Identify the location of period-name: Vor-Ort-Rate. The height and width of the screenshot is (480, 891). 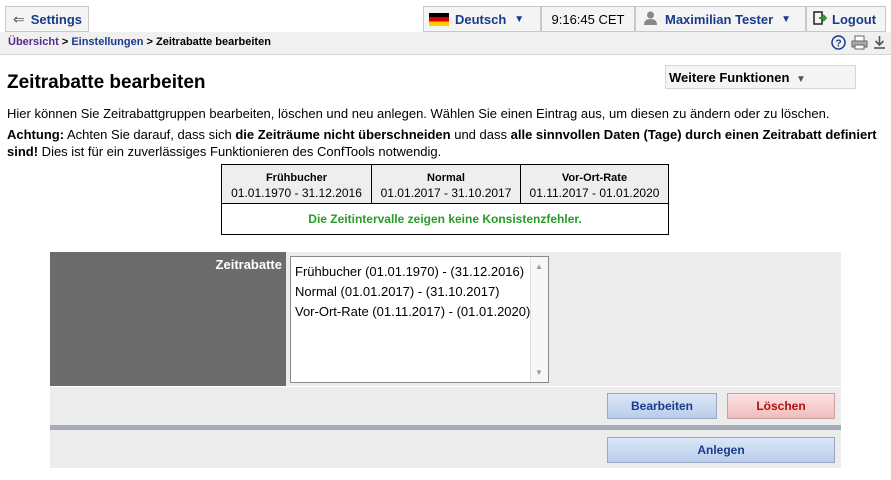
(594, 177).